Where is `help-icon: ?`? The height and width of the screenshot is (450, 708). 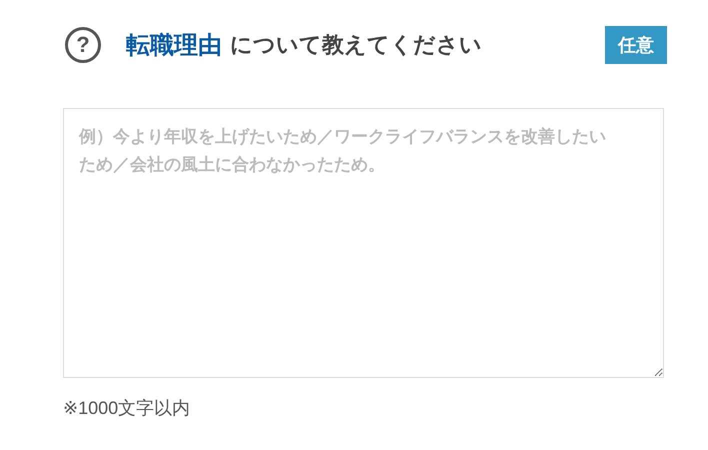 help-icon: ? is located at coordinates (83, 45).